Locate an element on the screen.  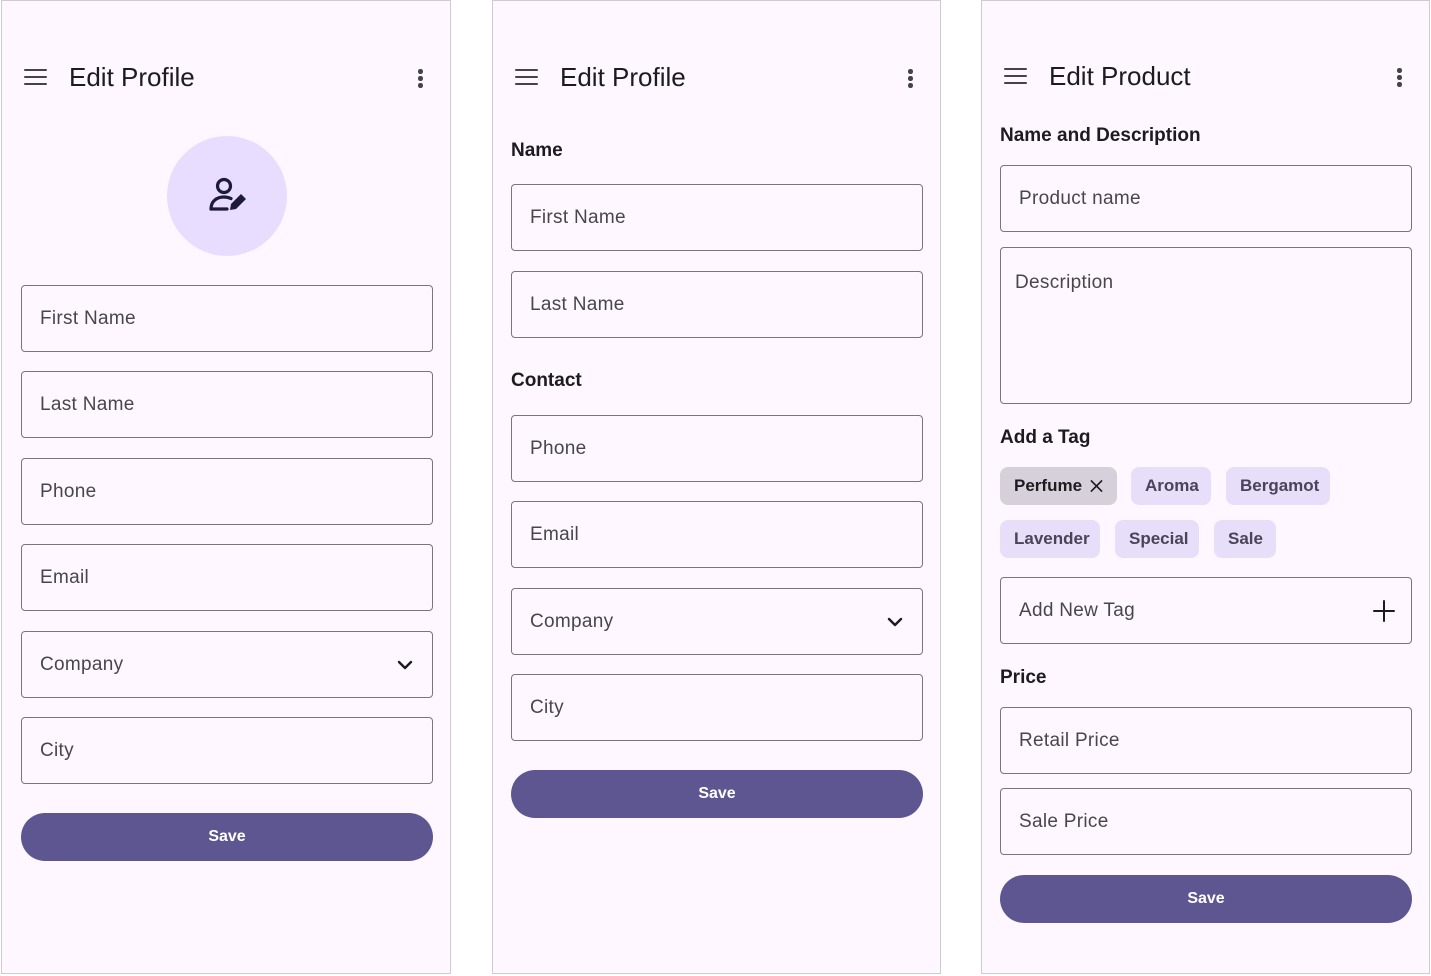
tag-chip-special: Special is located at coordinates (1157, 539).